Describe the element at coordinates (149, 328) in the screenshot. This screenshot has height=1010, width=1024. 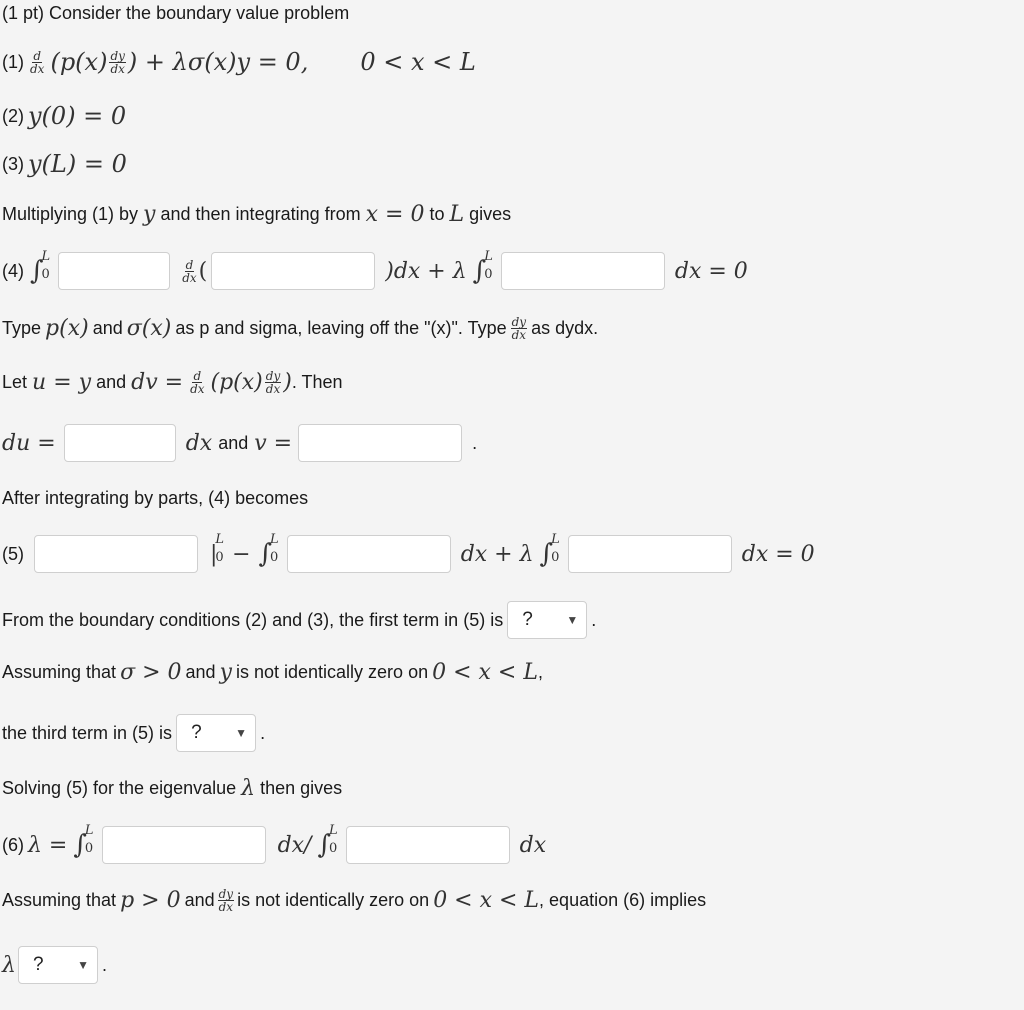
I see `math-sigma-x: σ(x)` at that location.